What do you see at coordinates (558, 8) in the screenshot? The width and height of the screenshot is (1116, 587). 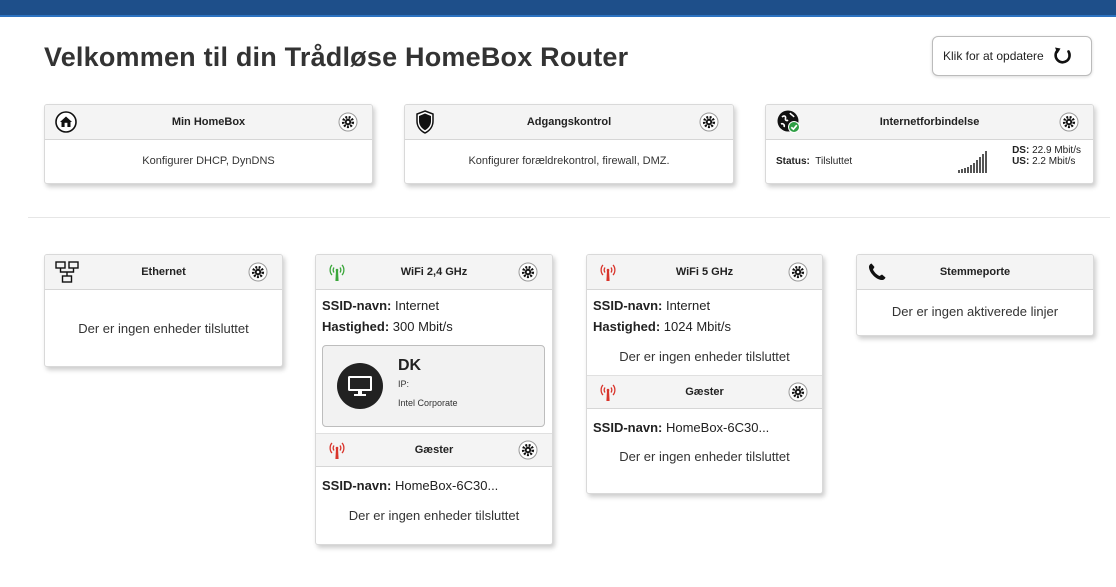 I see `top-bar` at bounding box center [558, 8].